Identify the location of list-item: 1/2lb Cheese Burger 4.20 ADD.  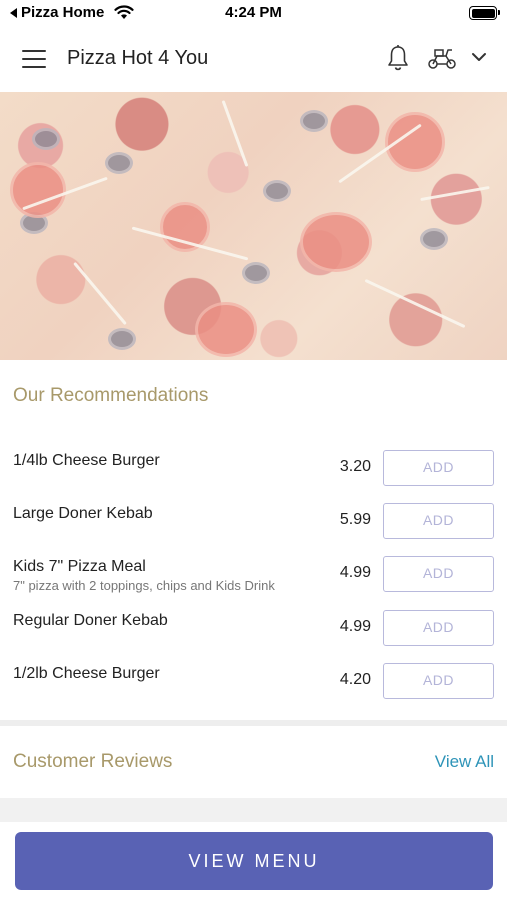
(253, 688).